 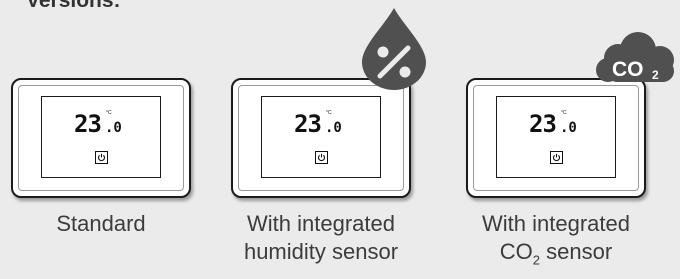 I want to click on thermostat-standard: 23 °C .0, so click(x=101, y=138).